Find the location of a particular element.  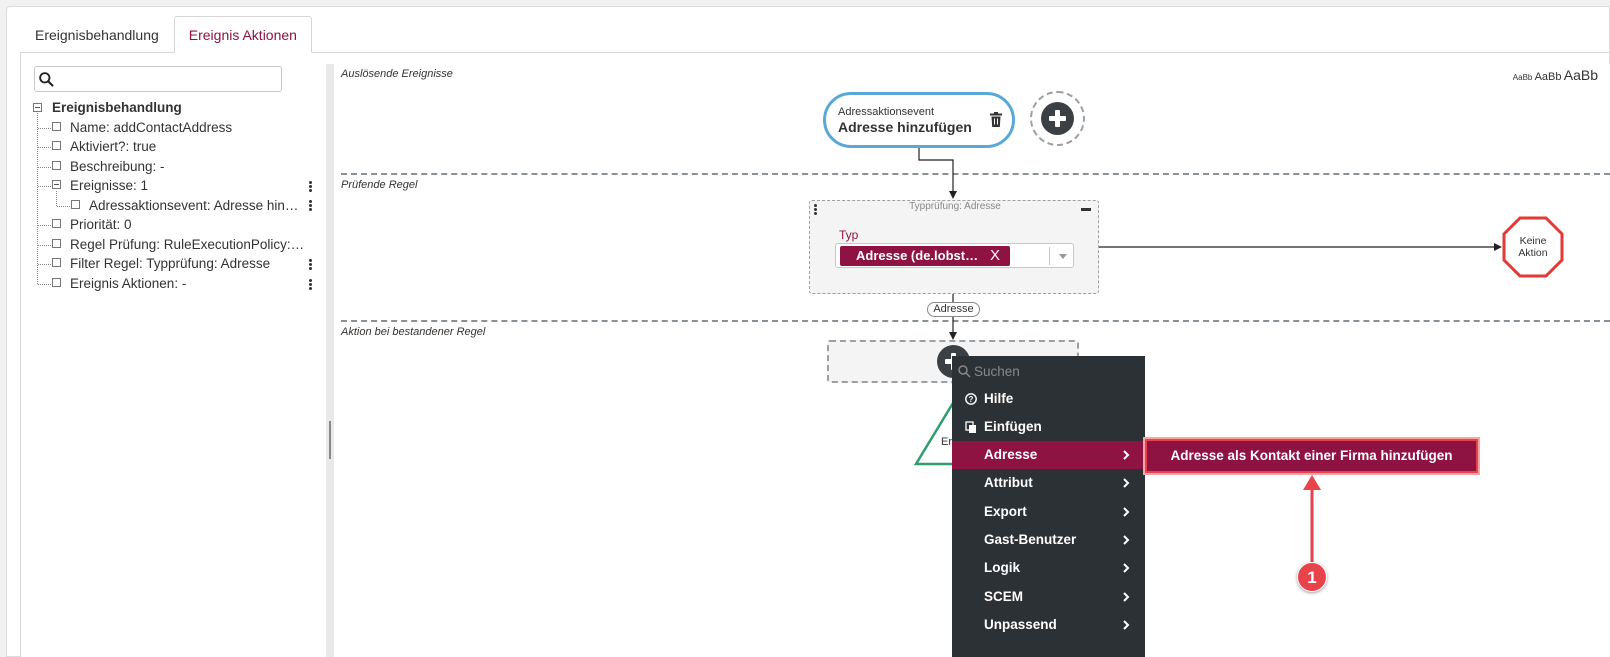

tab-ereignis-aktionen: Ereignis Aktionen is located at coordinates (242, 34).